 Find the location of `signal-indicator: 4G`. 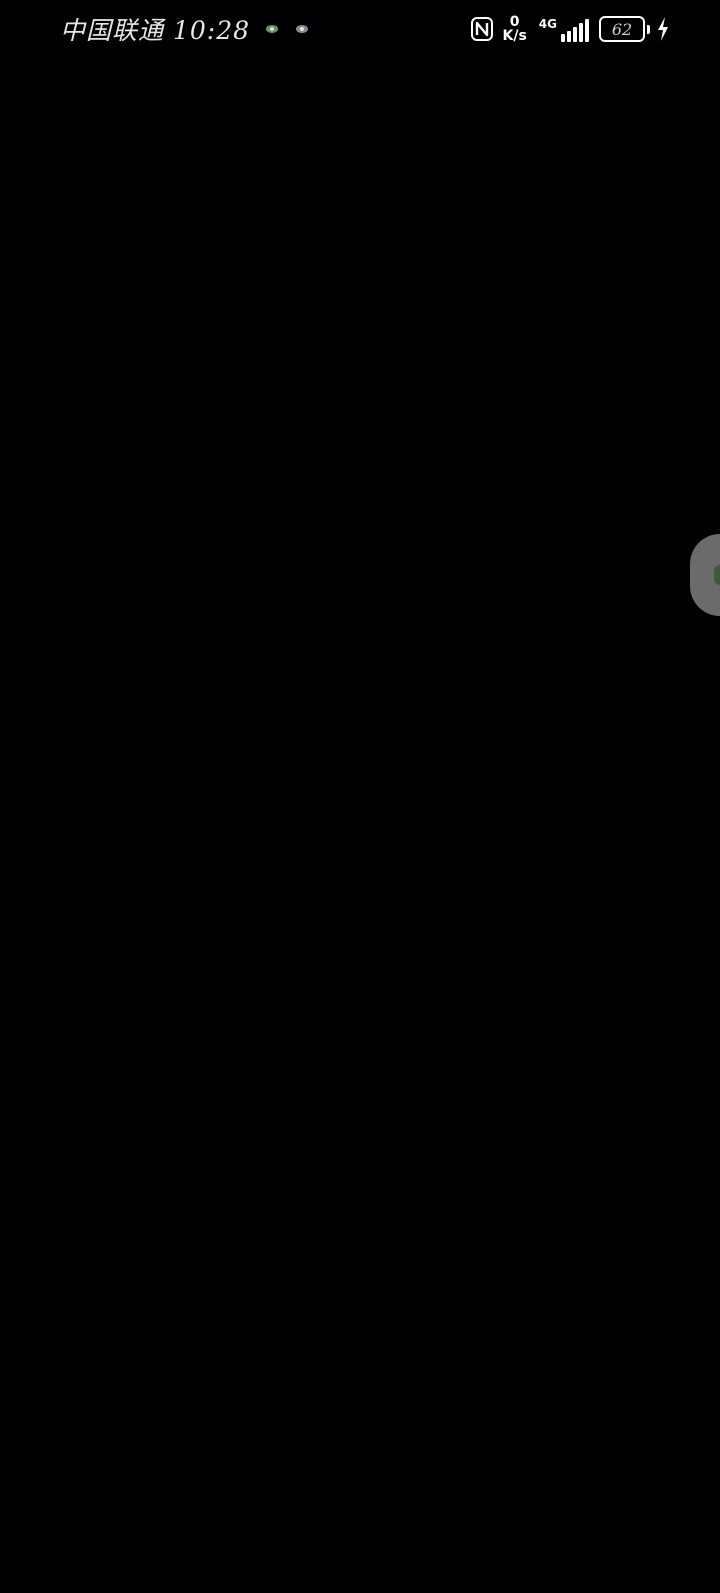

signal-indicator: 4G is located at coordinates (564, 29).